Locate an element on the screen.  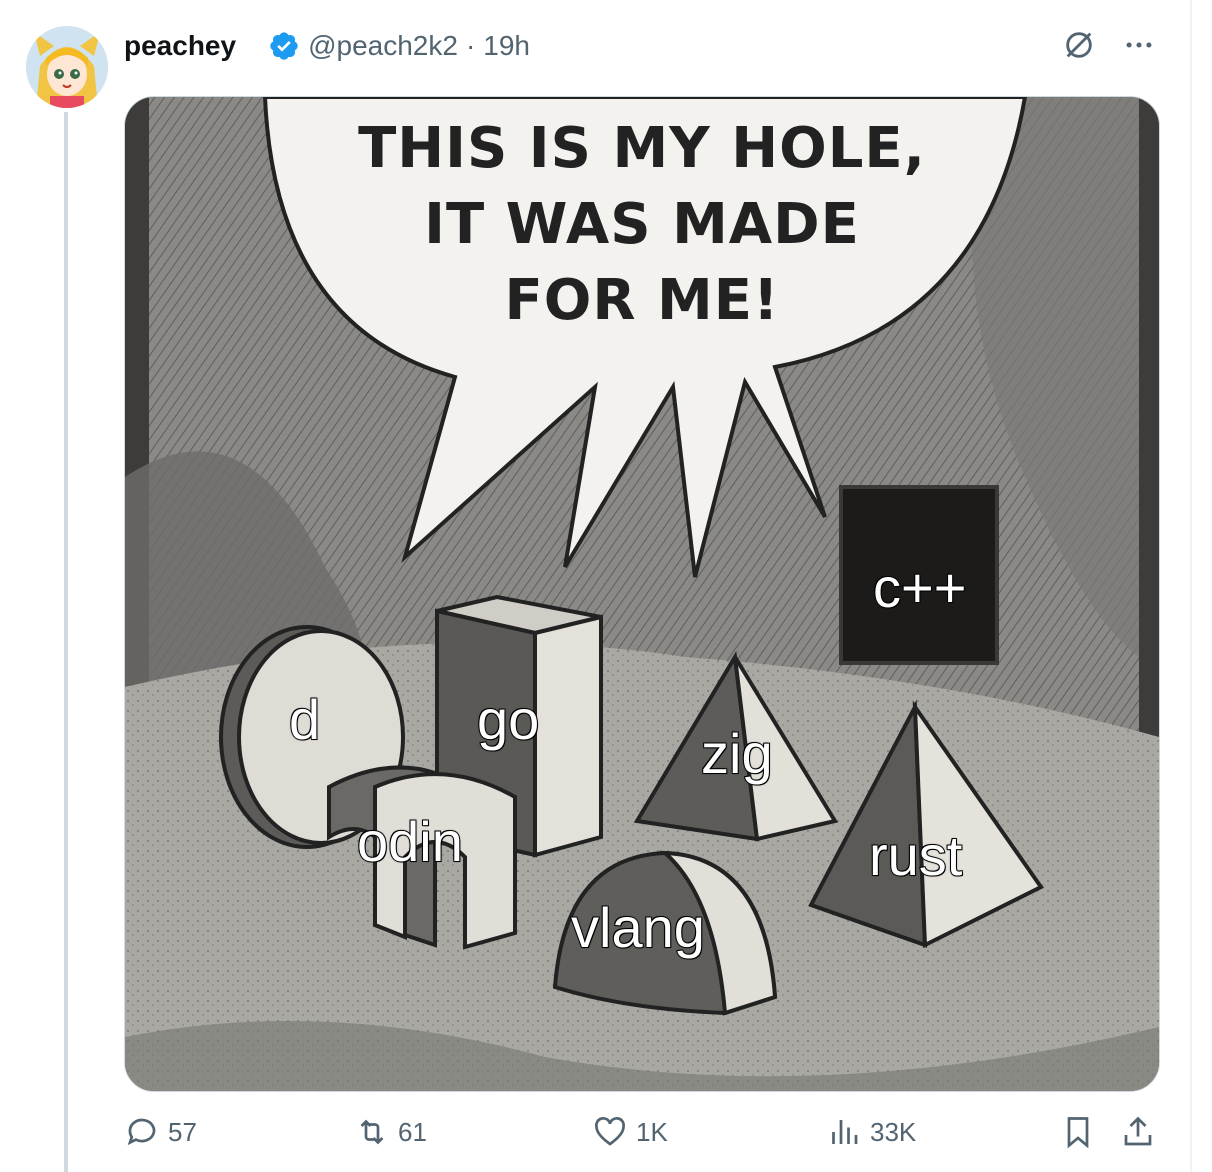
shape-label-zig: zig is located at coordinates (737, 753).